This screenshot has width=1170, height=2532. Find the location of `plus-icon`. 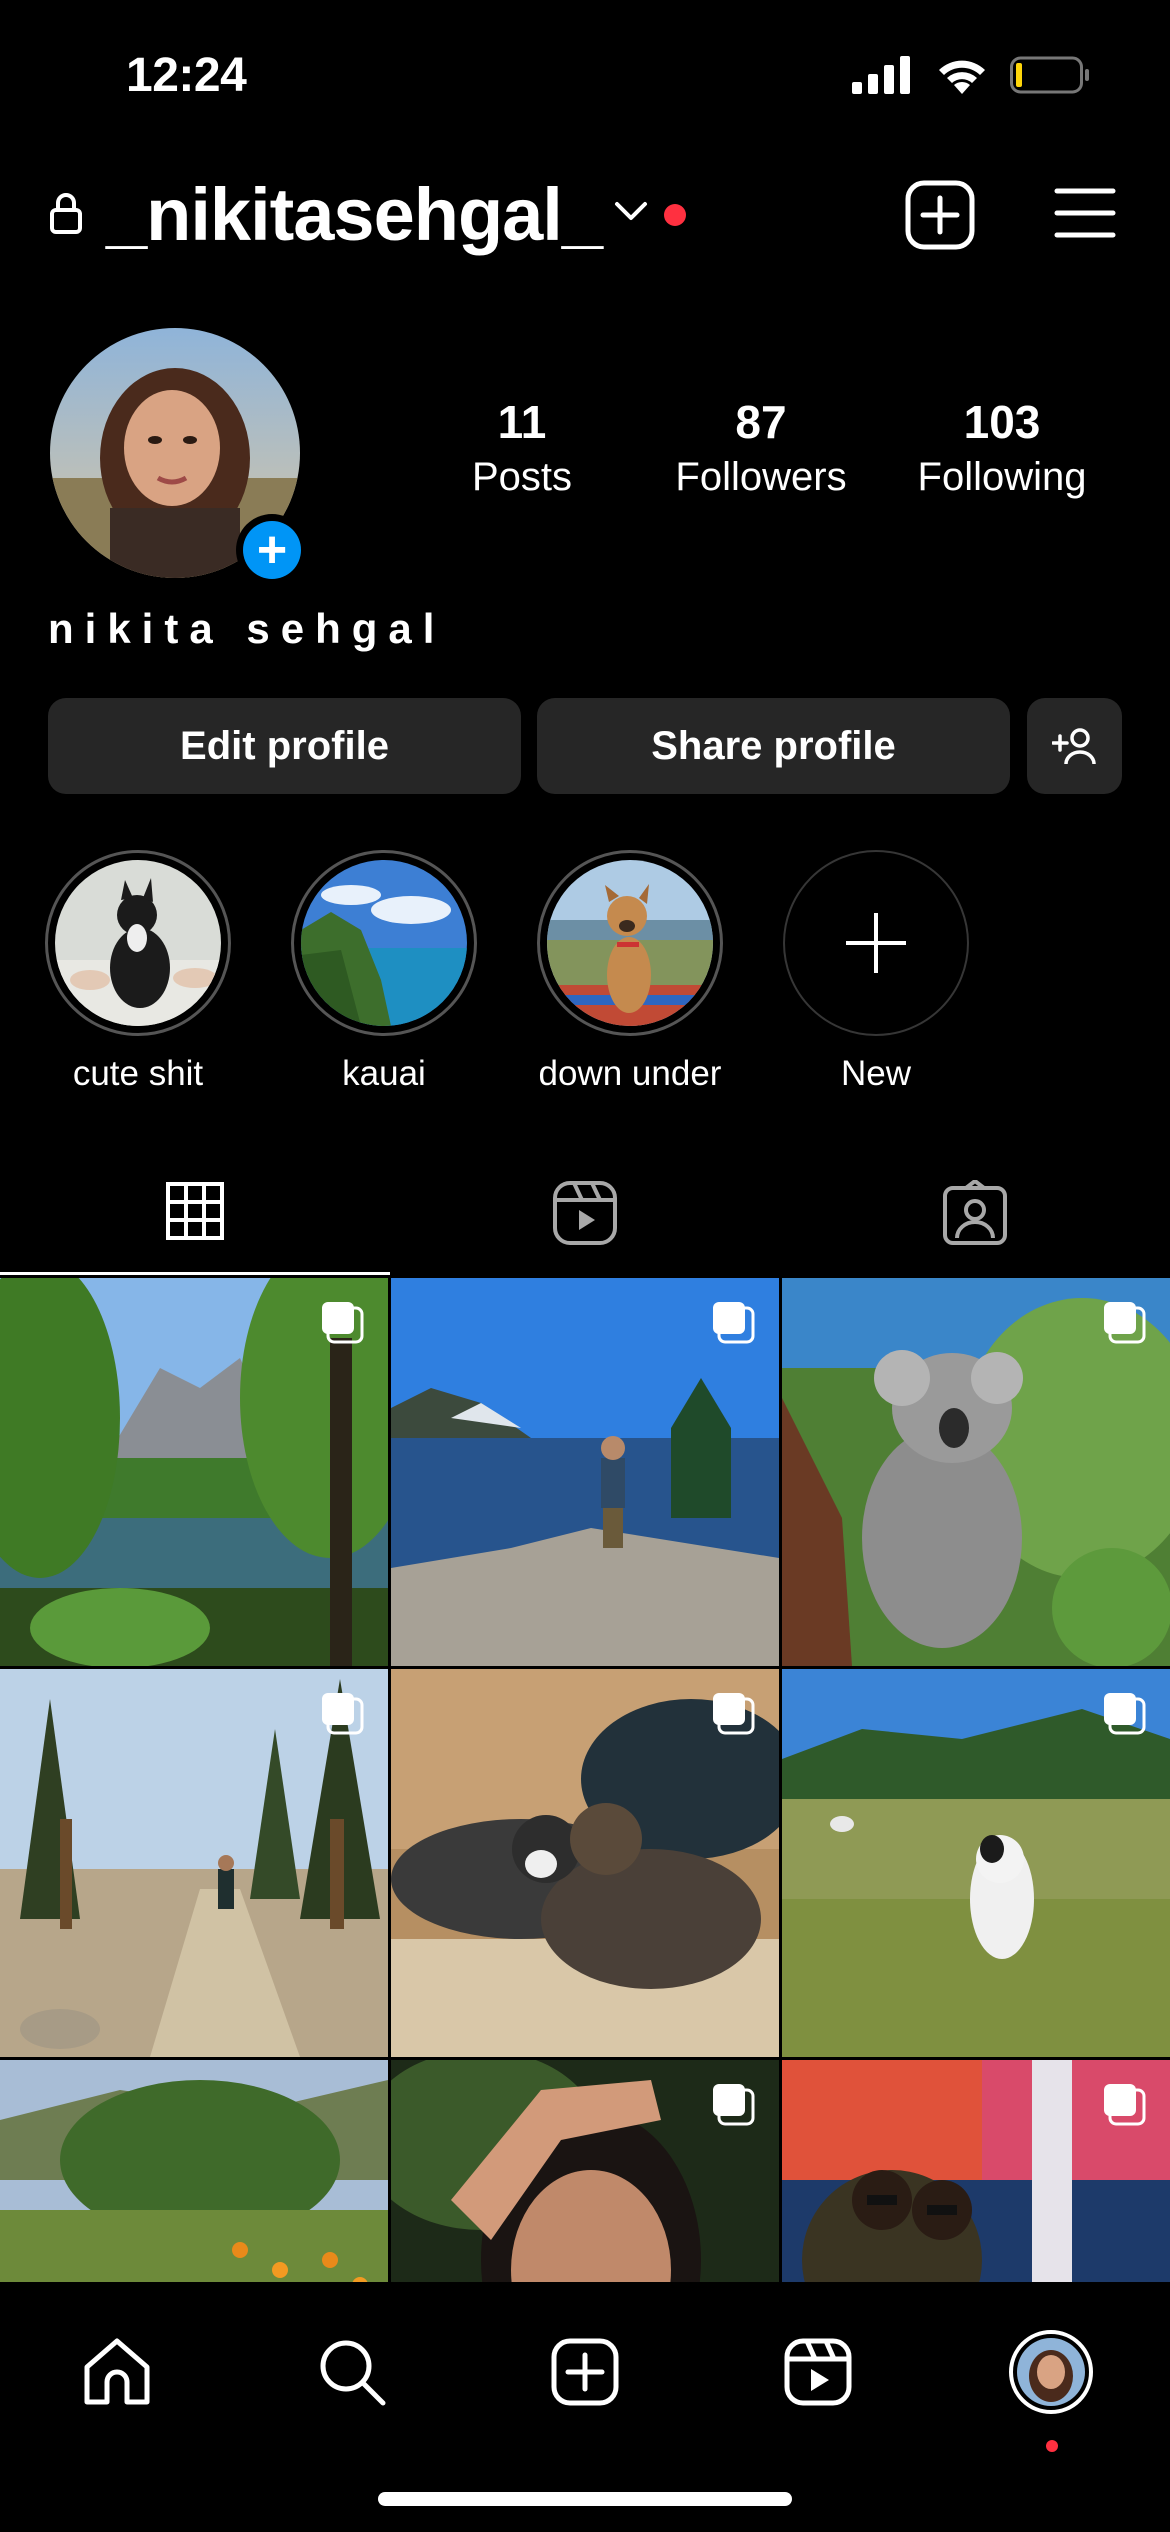

plus-icon is located at coordinates (876, 943).